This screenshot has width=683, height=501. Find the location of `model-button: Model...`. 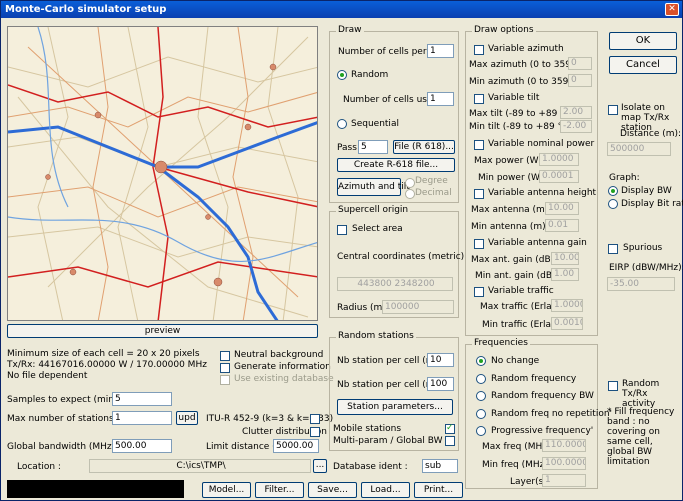

model-button: Model... is located at coordinates (226, 490).